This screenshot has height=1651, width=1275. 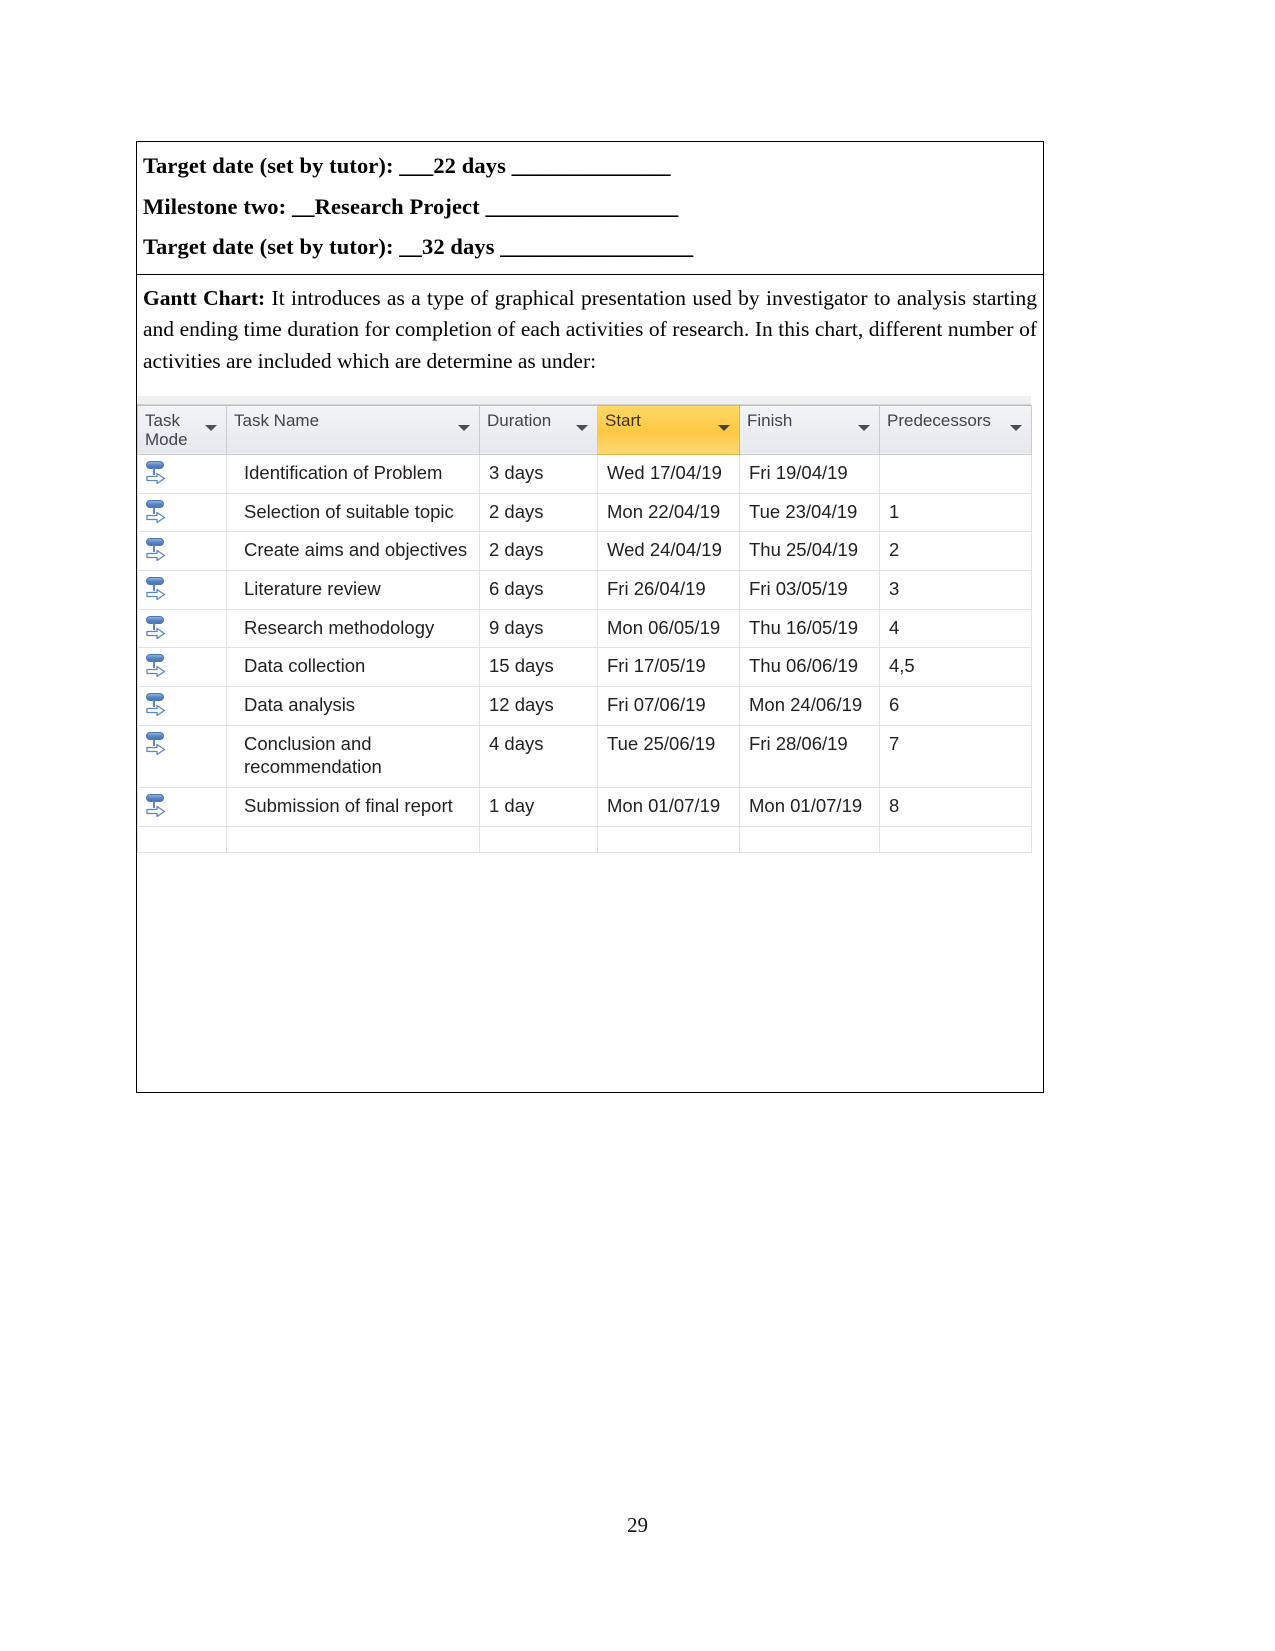 What do you see at coordinates (661, 743) in the screenshot?
I see `cell-start-text: Tue 25/06/19` at bounding box center [661, 743].